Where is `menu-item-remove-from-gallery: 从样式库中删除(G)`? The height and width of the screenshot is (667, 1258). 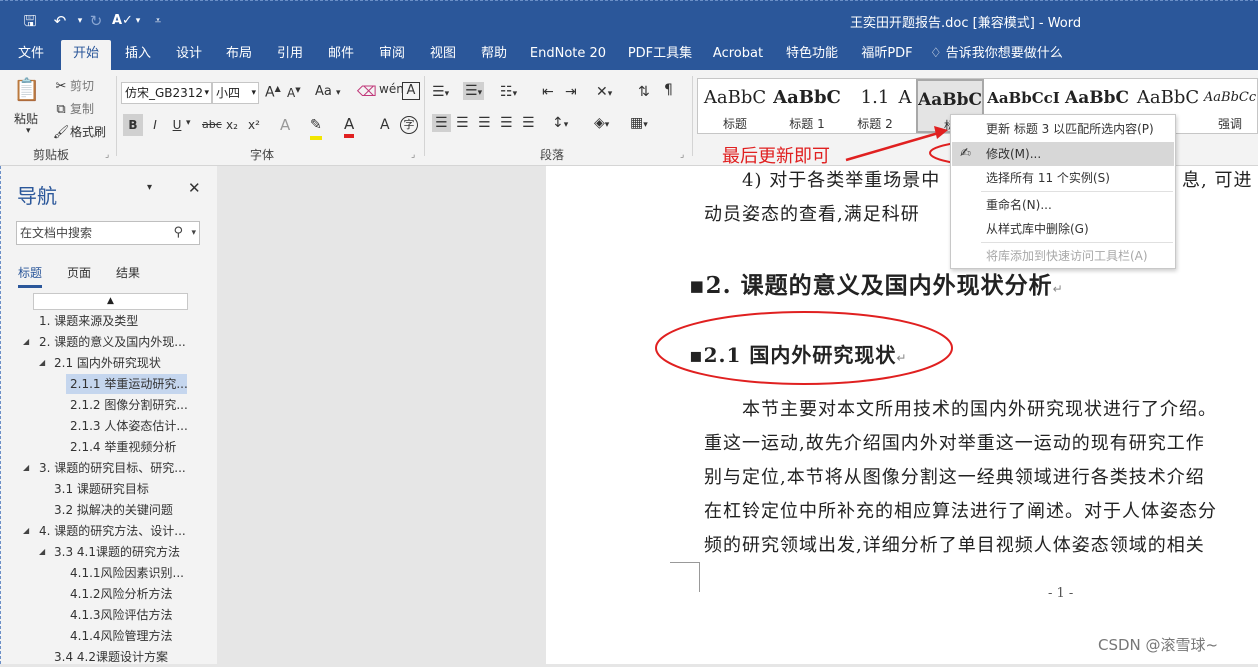 menu-item-remove-from-gallery: 从样式库中删除(G) is located at coordinates (1063, 229).